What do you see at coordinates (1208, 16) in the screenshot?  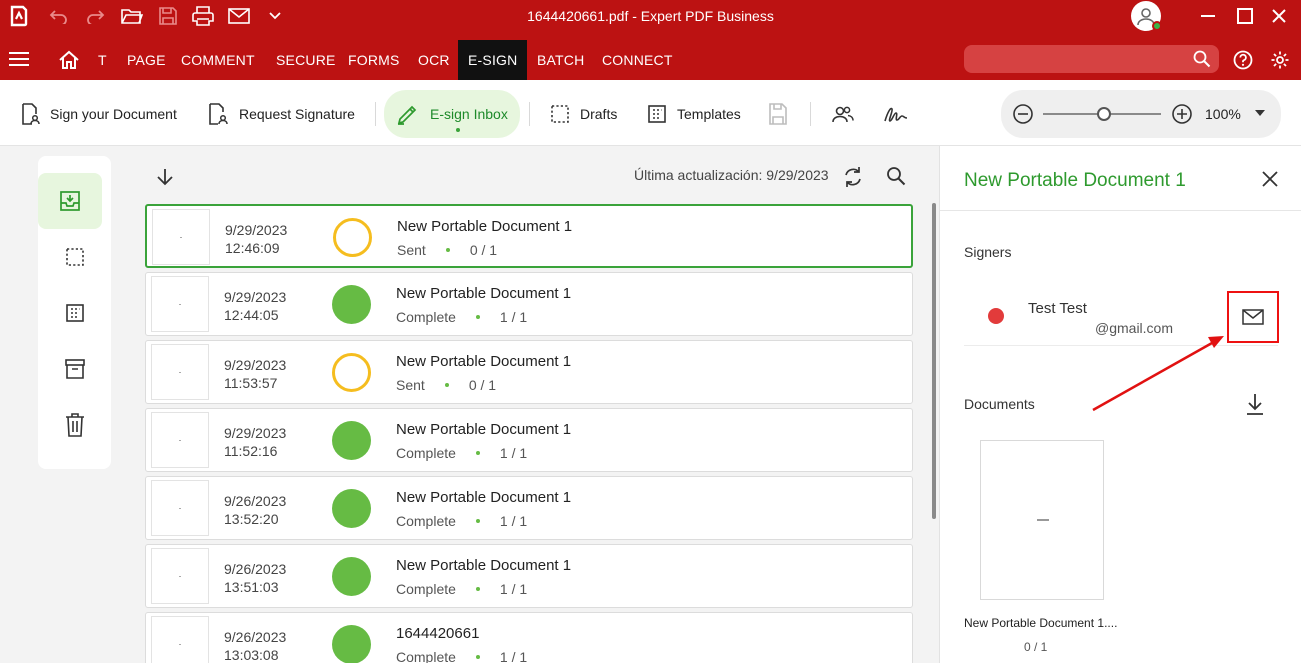 I see `minimize-icon` at bounding box center [1208, 16].